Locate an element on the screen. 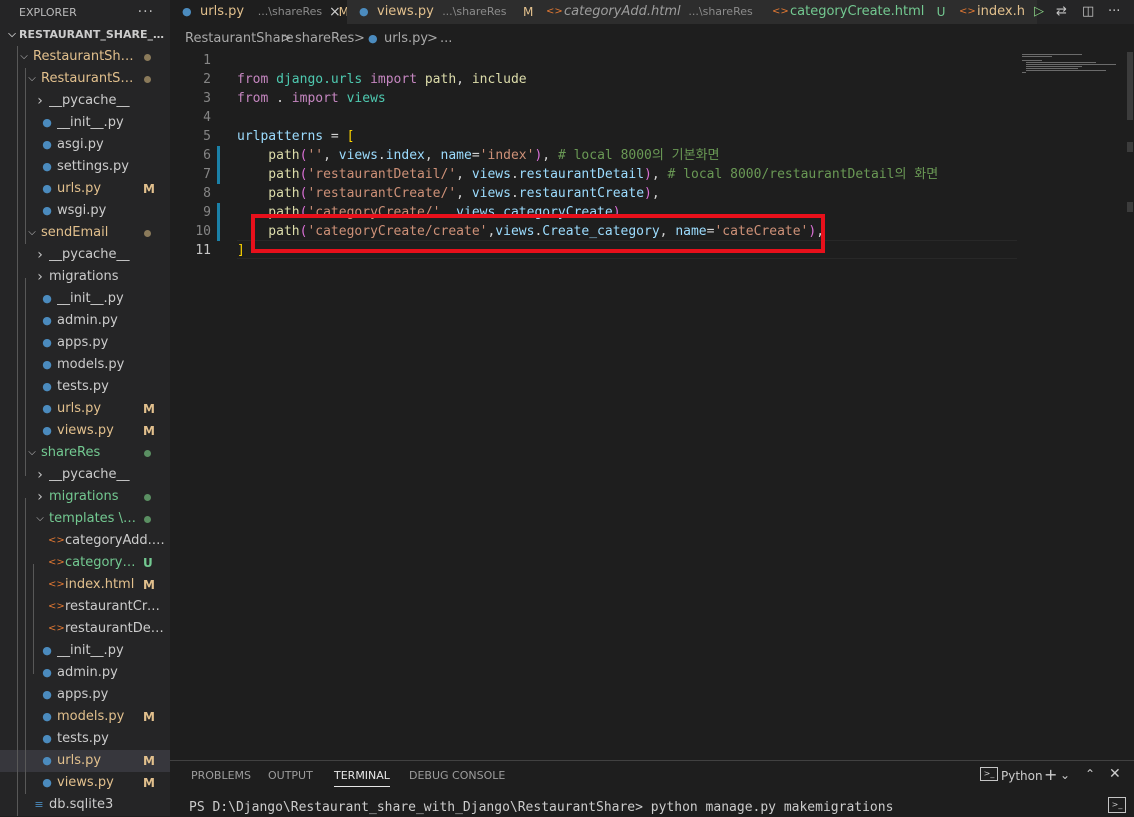 Image resolution: width=1134 pixels, height=817 pixels. tab-debug-console: DEBUG CONSOLE is located at coordinates (457, 775).